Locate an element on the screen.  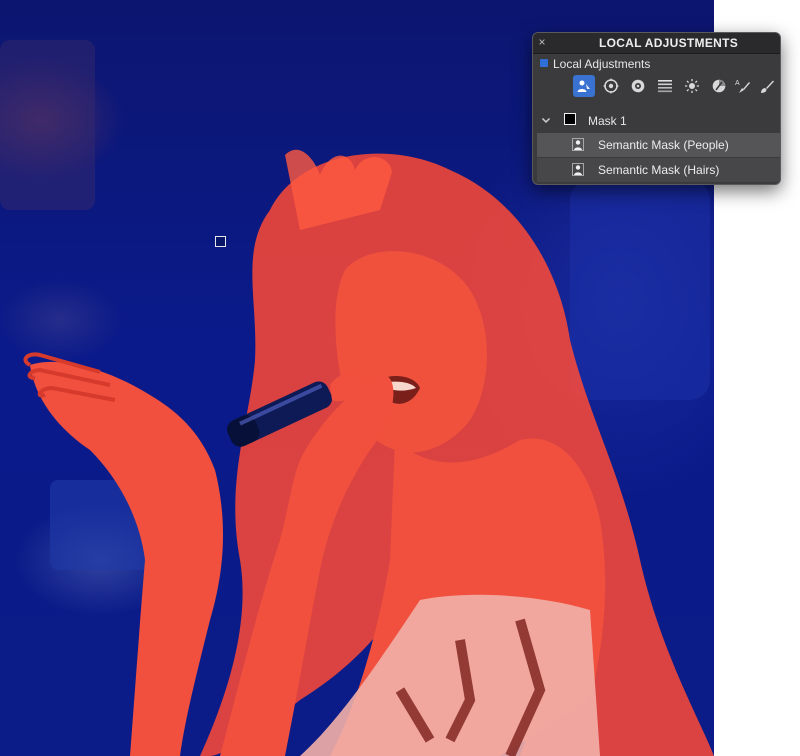
people-mask-icon is located at coordinates (583, 86).